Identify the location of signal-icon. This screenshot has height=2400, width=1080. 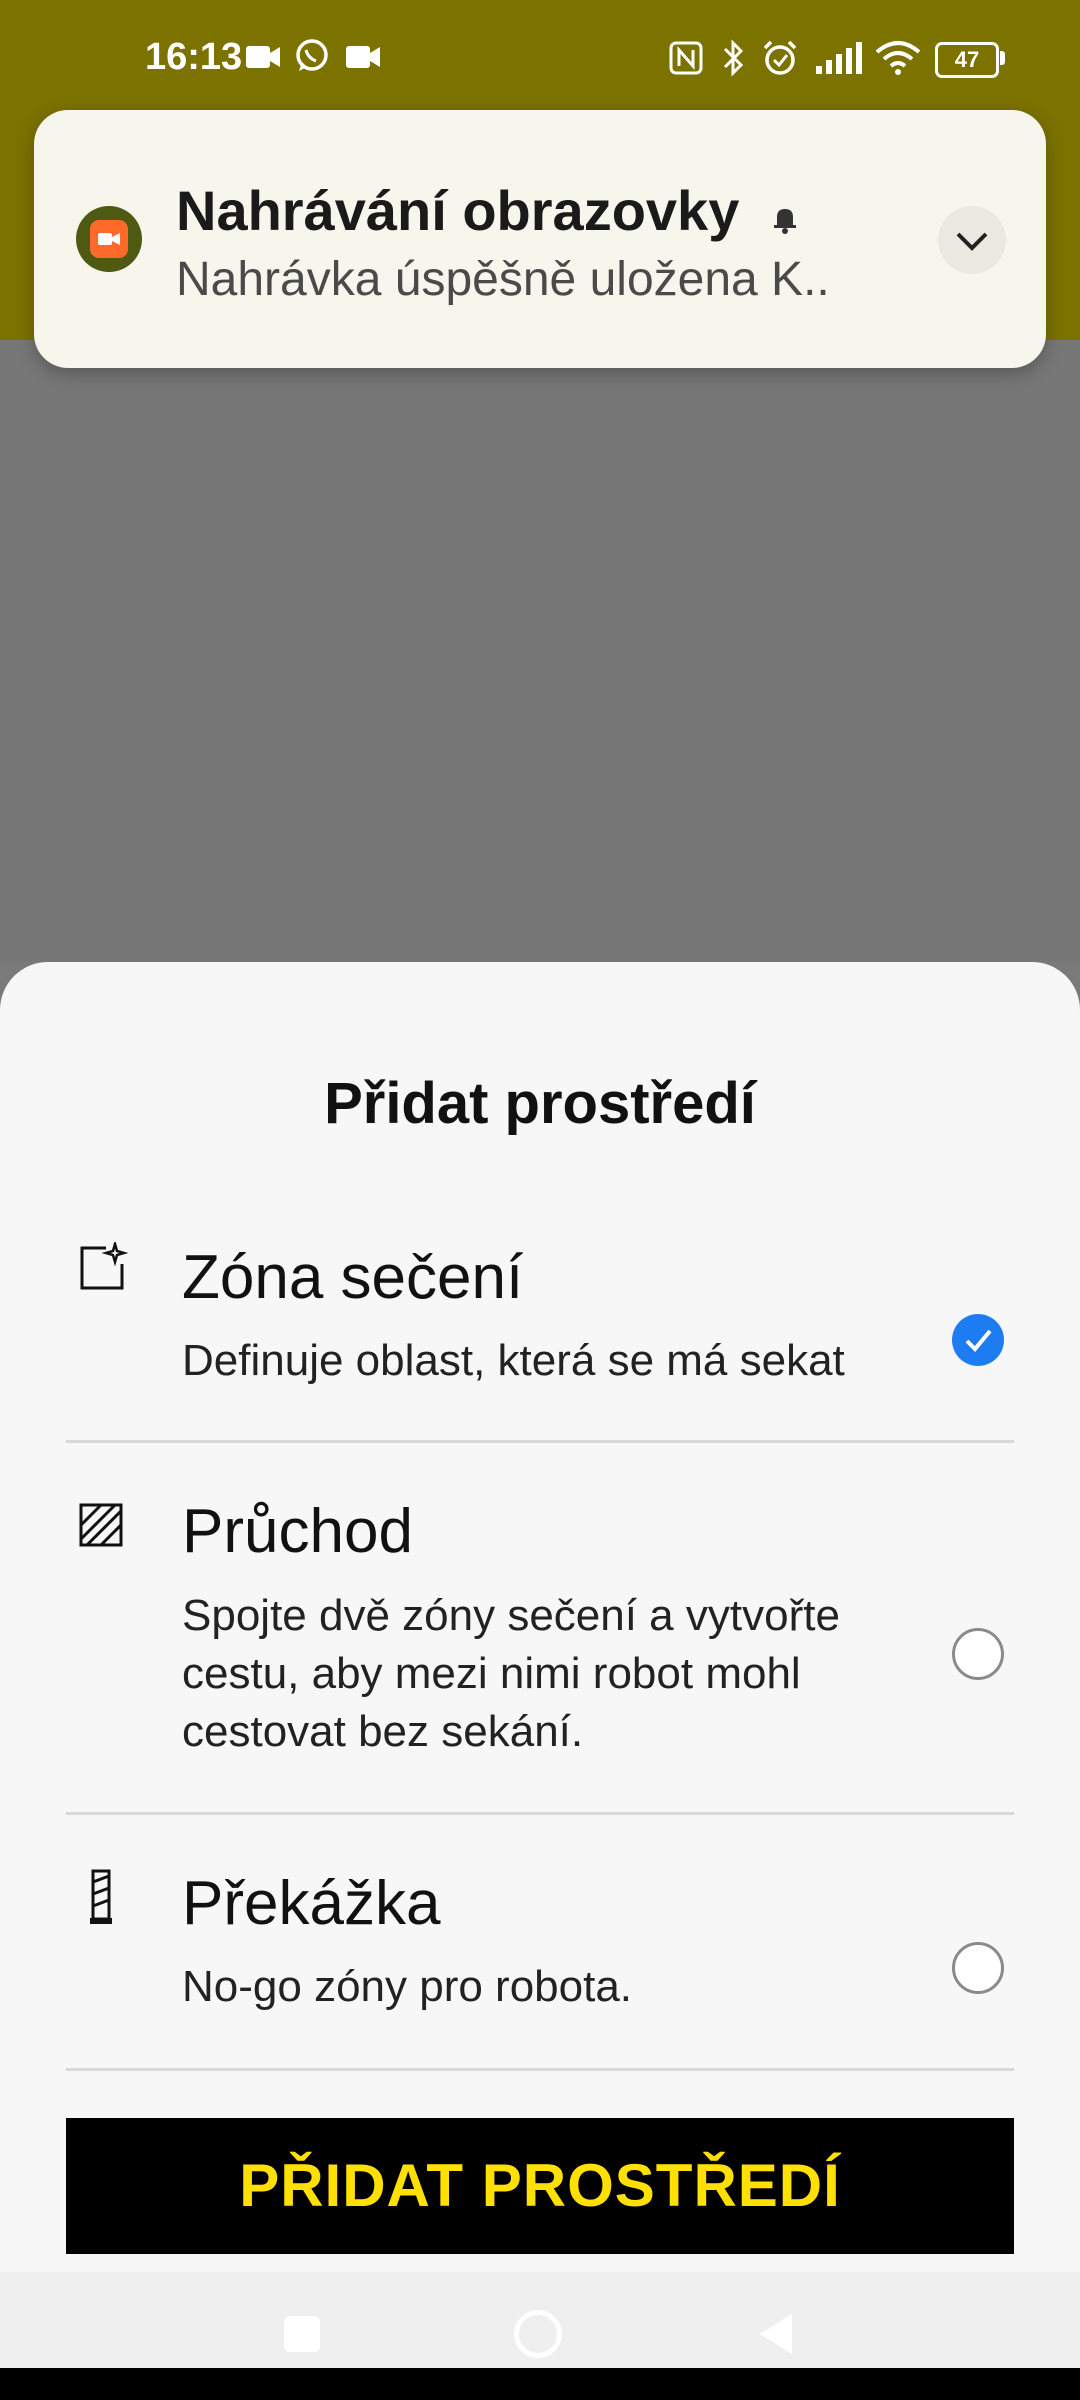
(839, 58).